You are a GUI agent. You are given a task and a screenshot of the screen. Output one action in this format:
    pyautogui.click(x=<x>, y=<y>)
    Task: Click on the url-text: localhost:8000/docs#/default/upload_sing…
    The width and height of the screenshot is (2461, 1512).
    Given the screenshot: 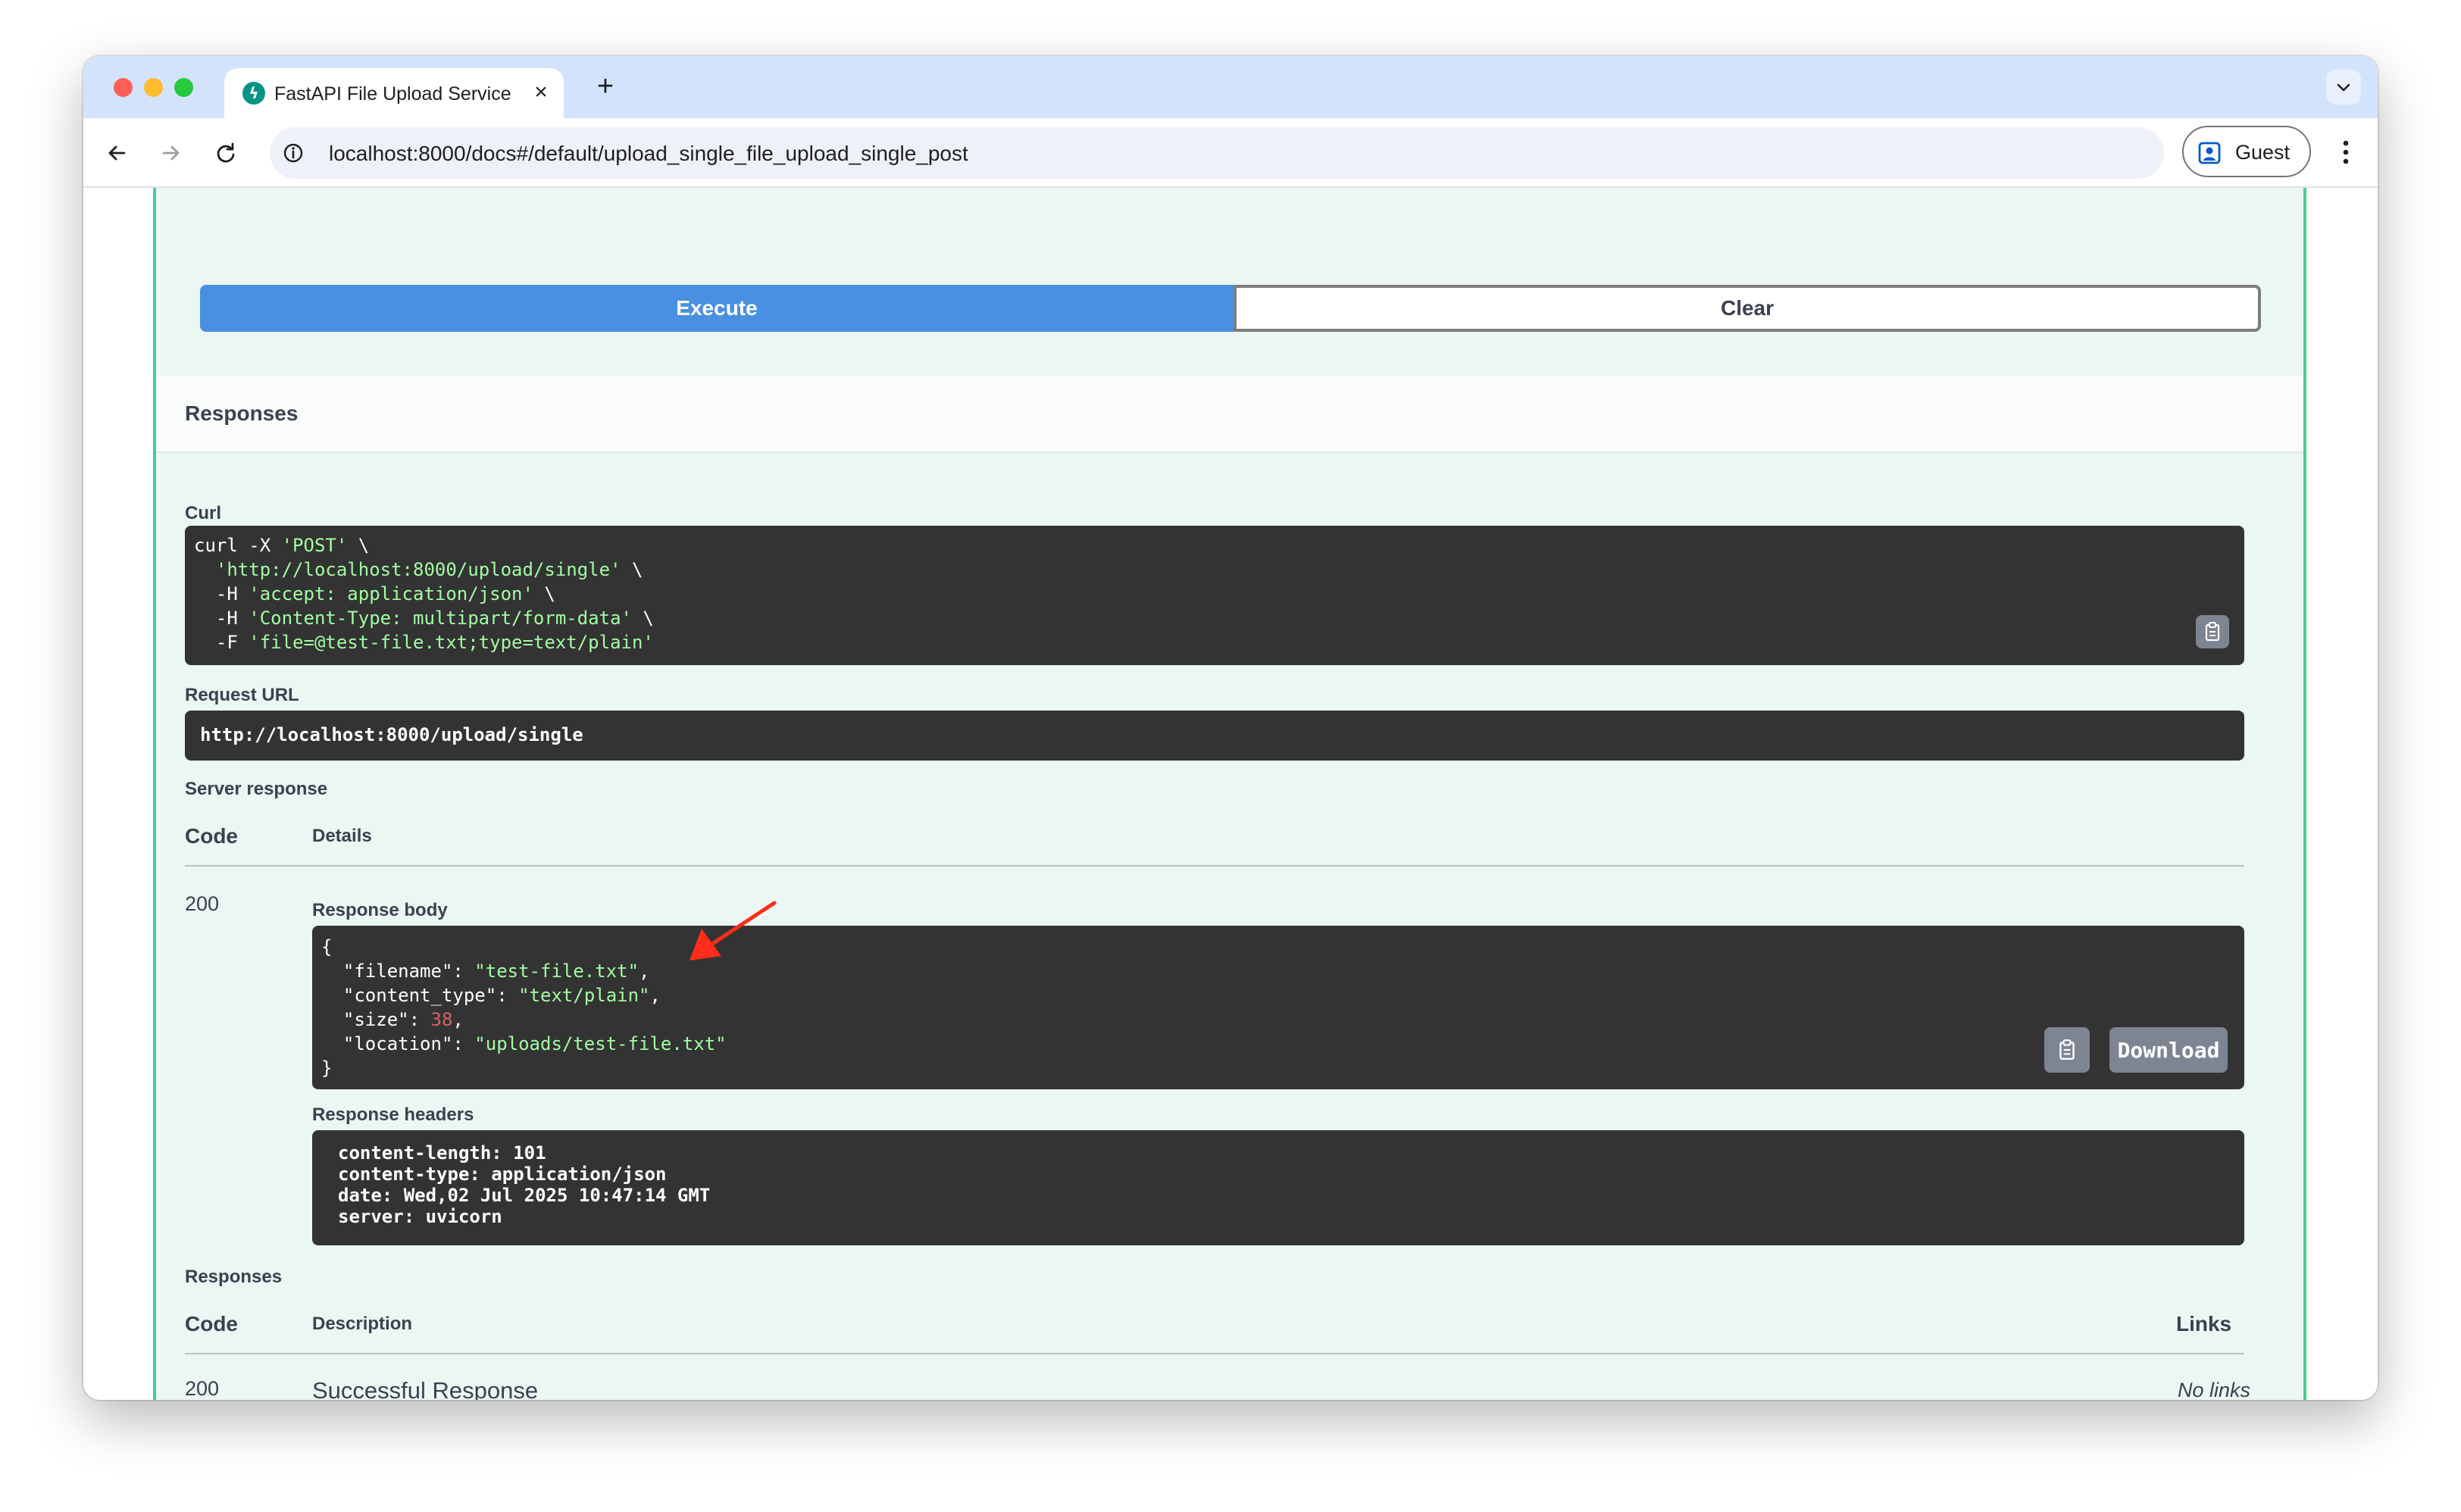 What is the action you would take?
    pyautogui.click(x=649, y=154)
    